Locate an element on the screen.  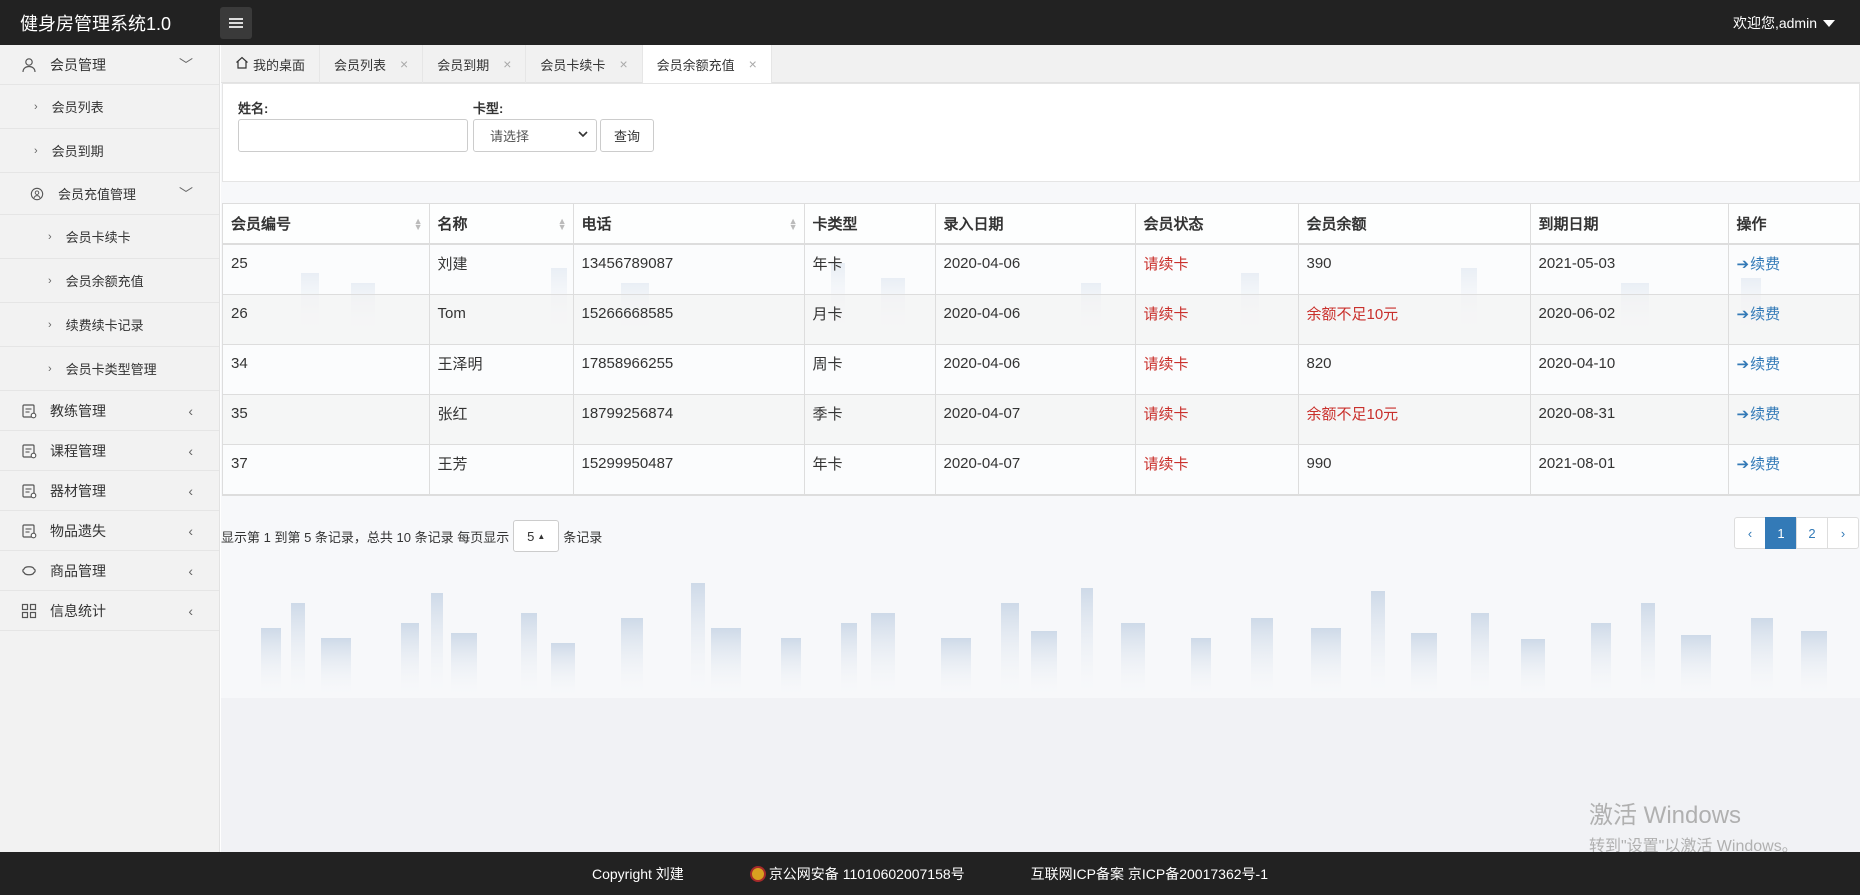
sidebar-item-balance-recharge: › 会员余额充值 is located at coordinates (109, 281).